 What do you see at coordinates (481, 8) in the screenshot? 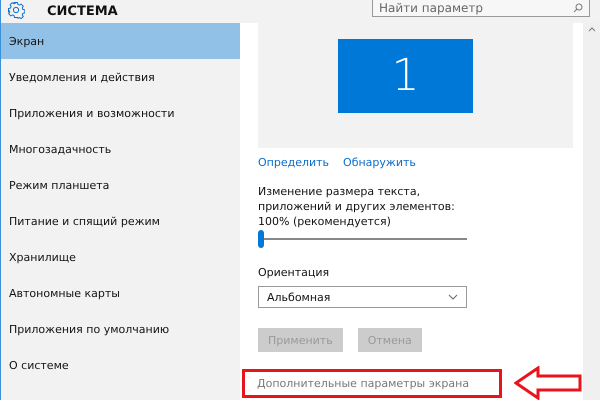
I see `search-field: Найти параметр` at bounding box center [481, 8].